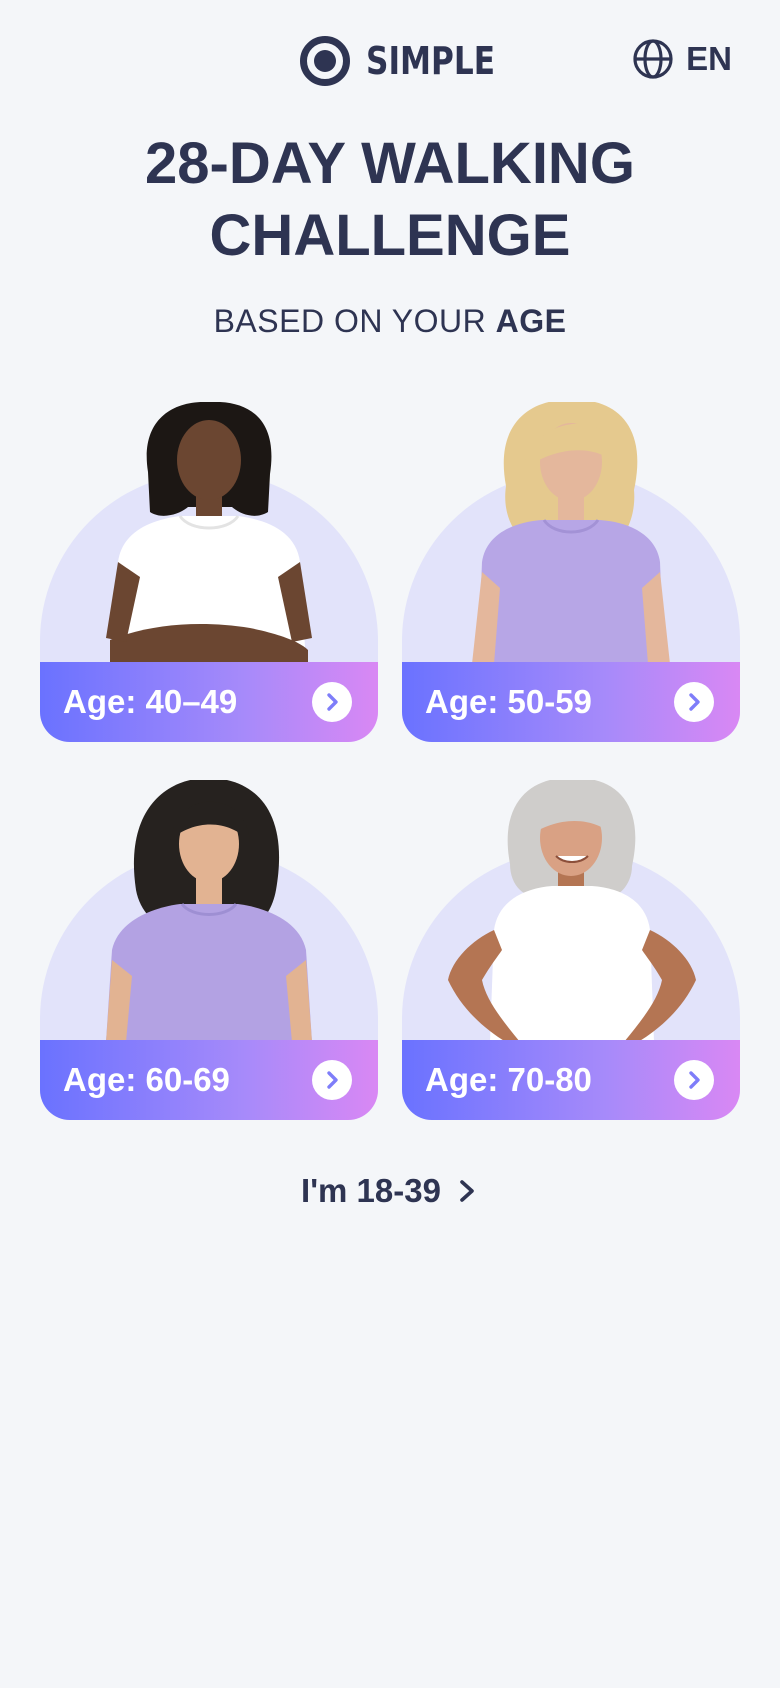  What do you see at coordinates (146, 1079) in the screenshot?
I see `age-label: Age: 60-69` at bounding box center [146, 1079].